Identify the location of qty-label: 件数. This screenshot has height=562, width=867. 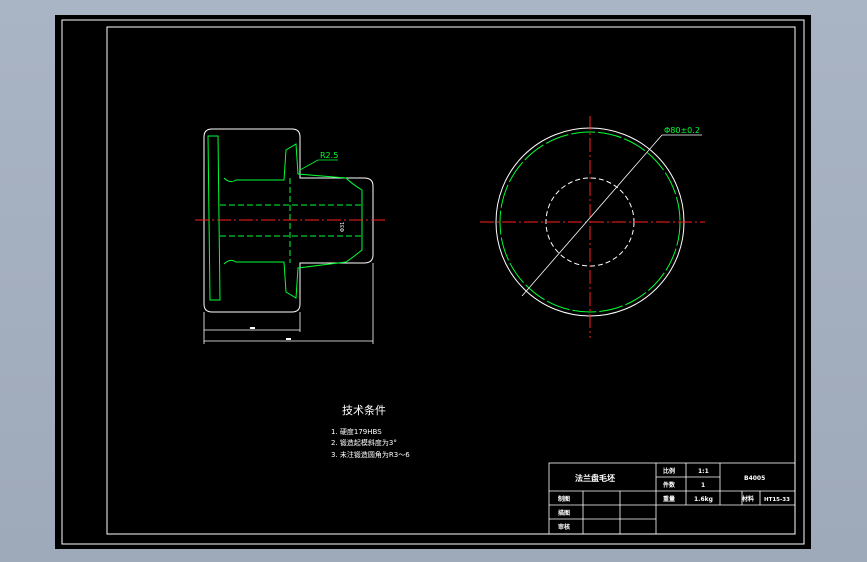
(669, 485).